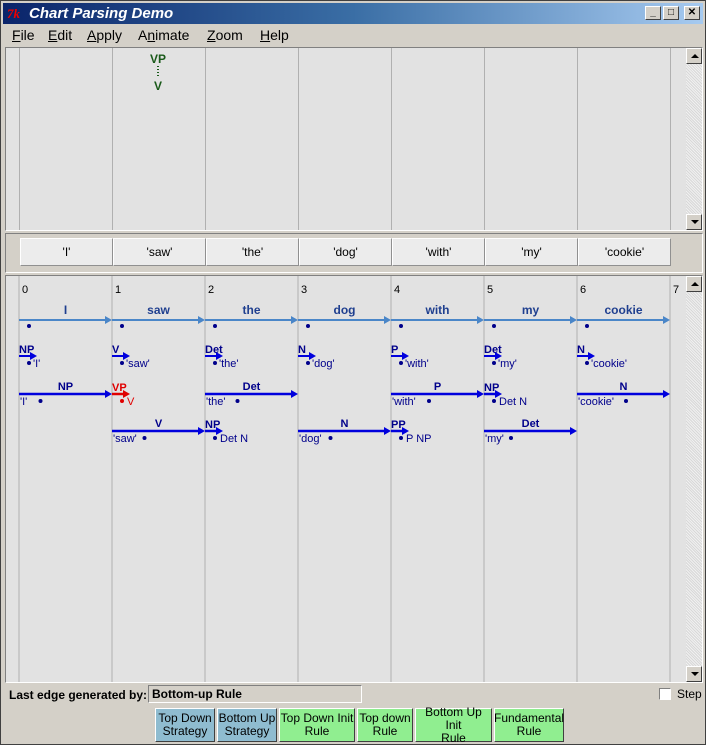 Image resolution: width=706 pixels, height=745 pixels. I want to click on word-cell: 'the', so click(252, 252).